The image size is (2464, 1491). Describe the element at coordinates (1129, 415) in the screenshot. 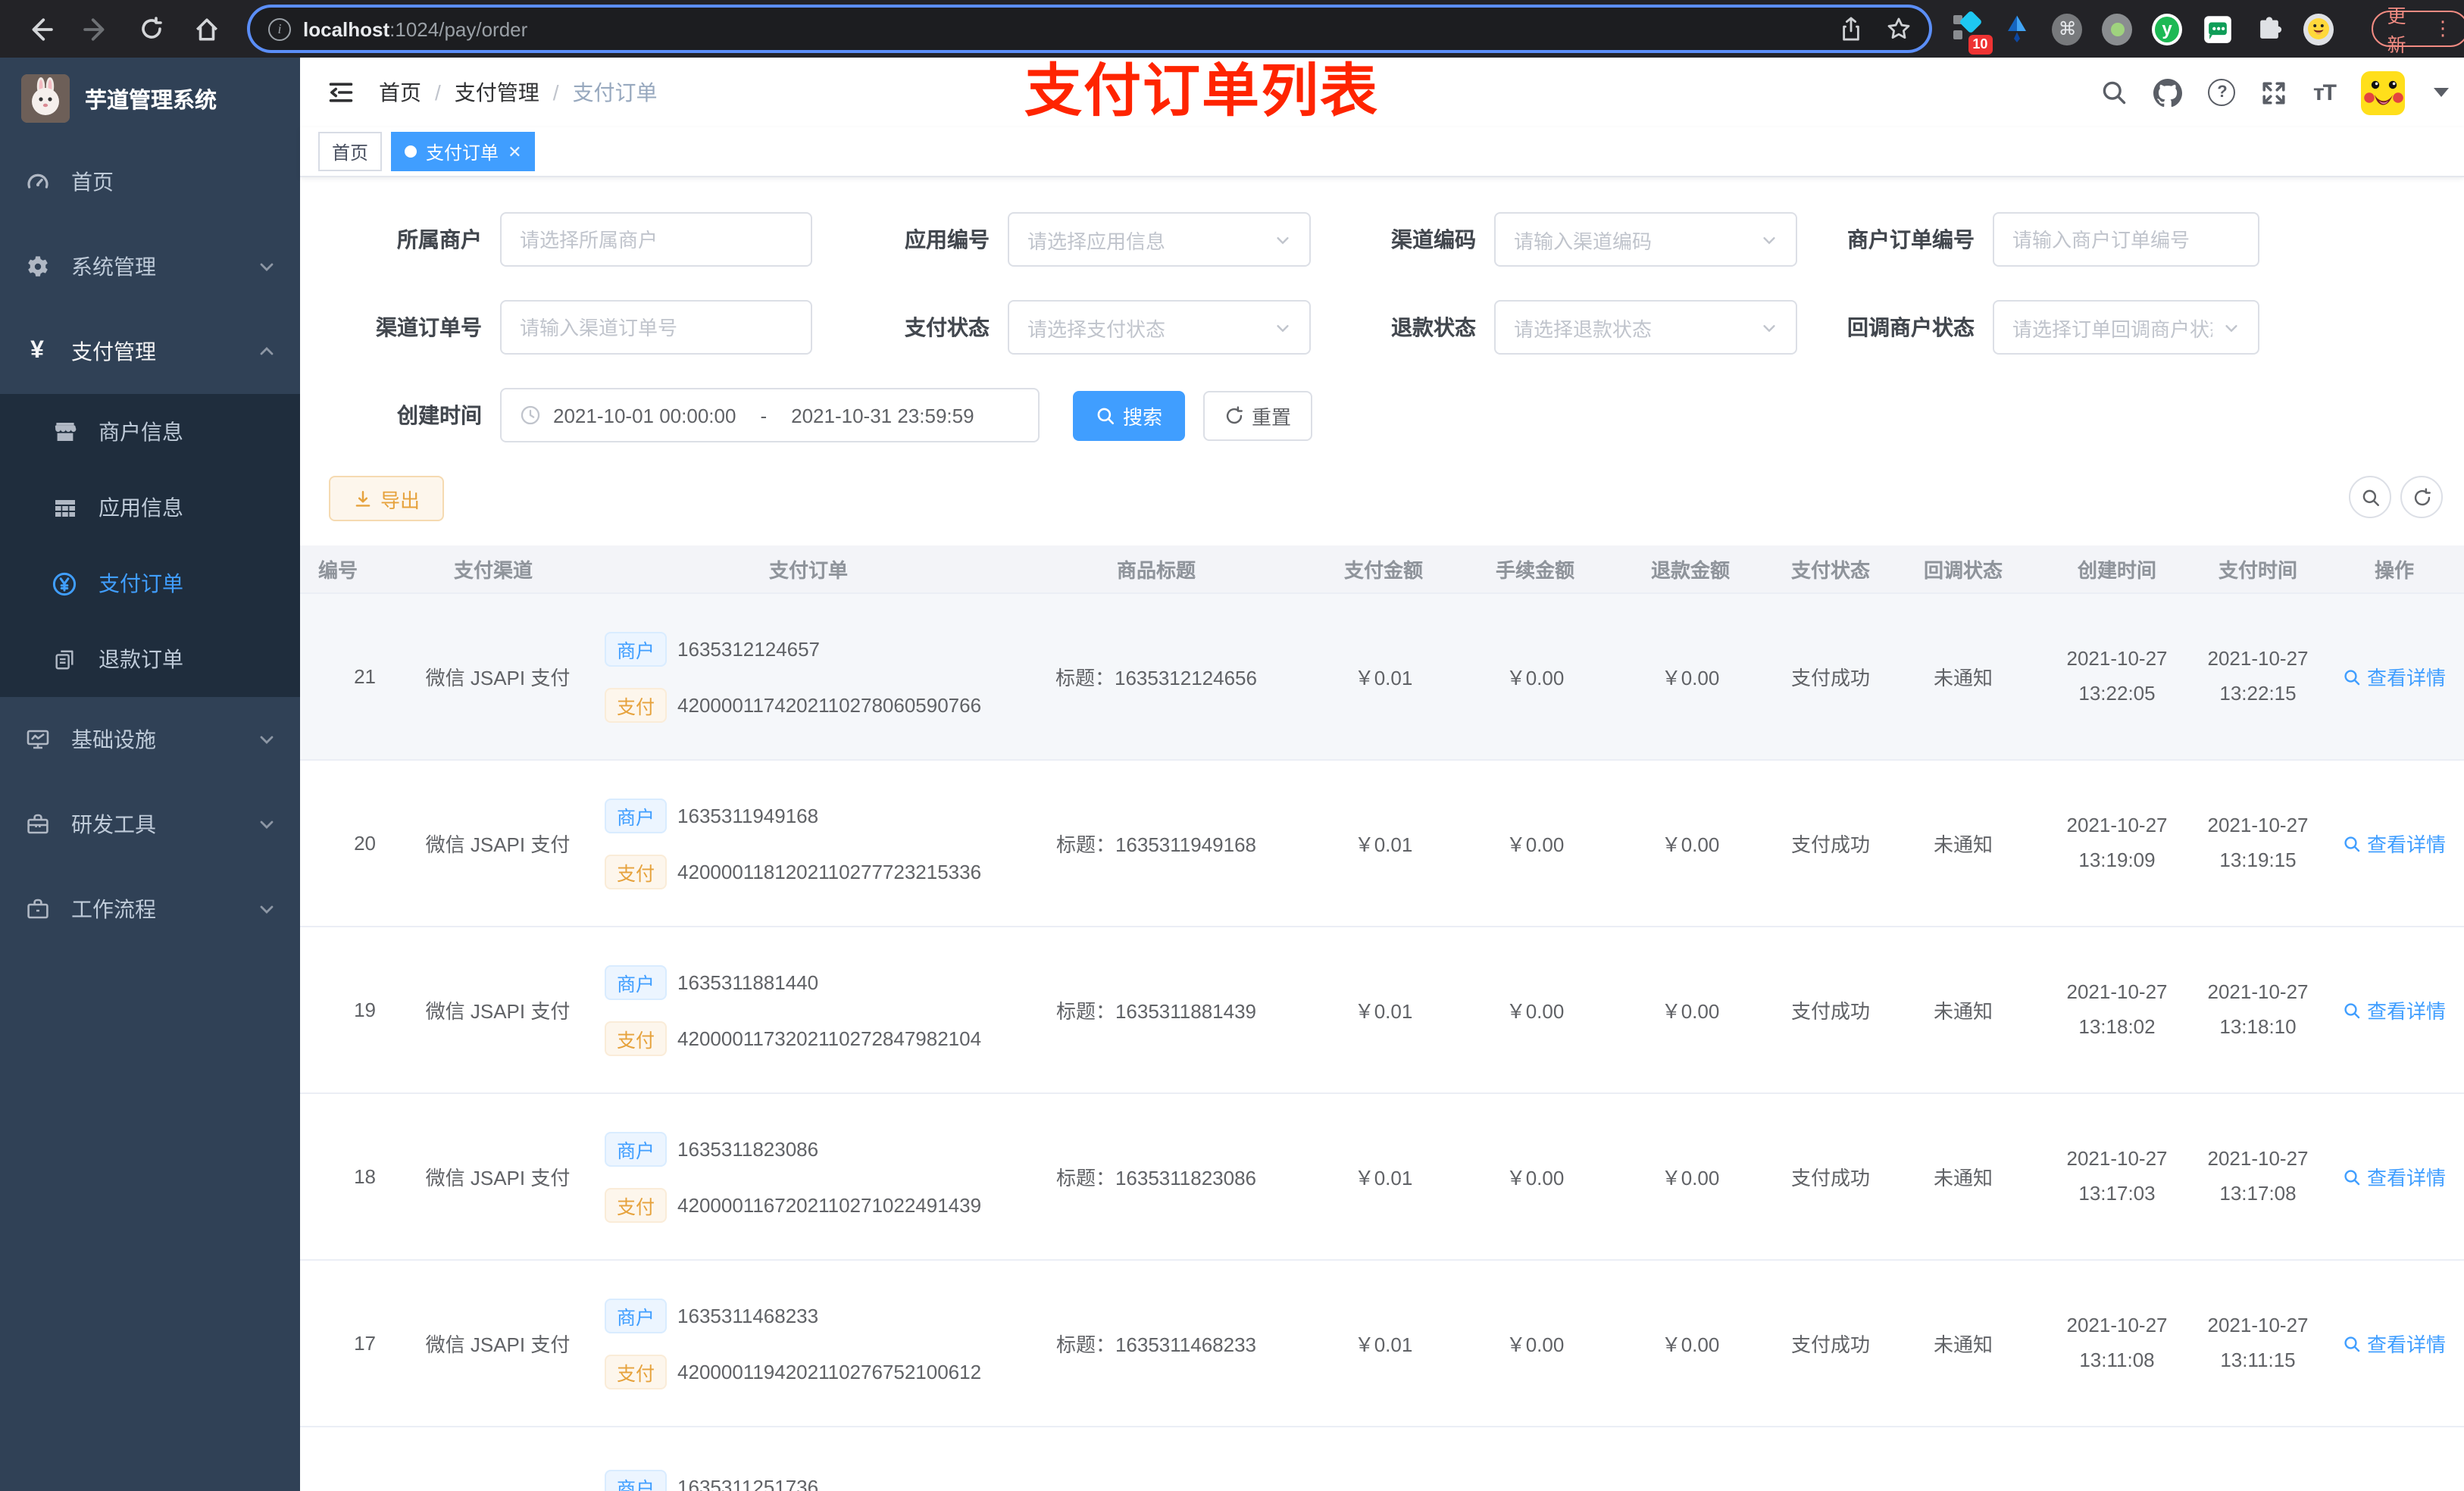

I see `search-button: 搜索` at that location.